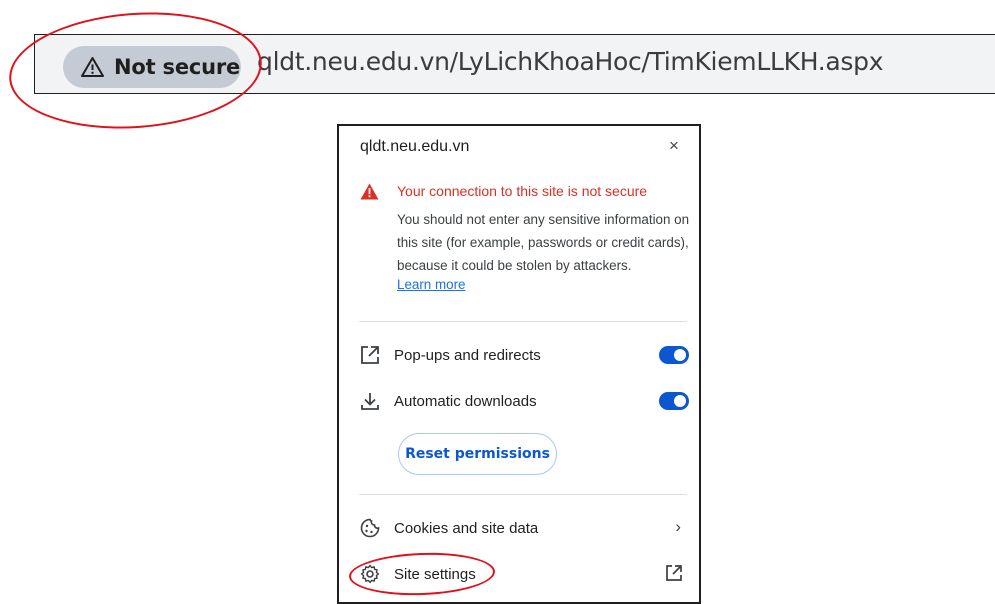  What do you see at coordinates (177, 67) in the screenshot?
I see `not-secure-label: Not secure` at bounding box center [177, 67].